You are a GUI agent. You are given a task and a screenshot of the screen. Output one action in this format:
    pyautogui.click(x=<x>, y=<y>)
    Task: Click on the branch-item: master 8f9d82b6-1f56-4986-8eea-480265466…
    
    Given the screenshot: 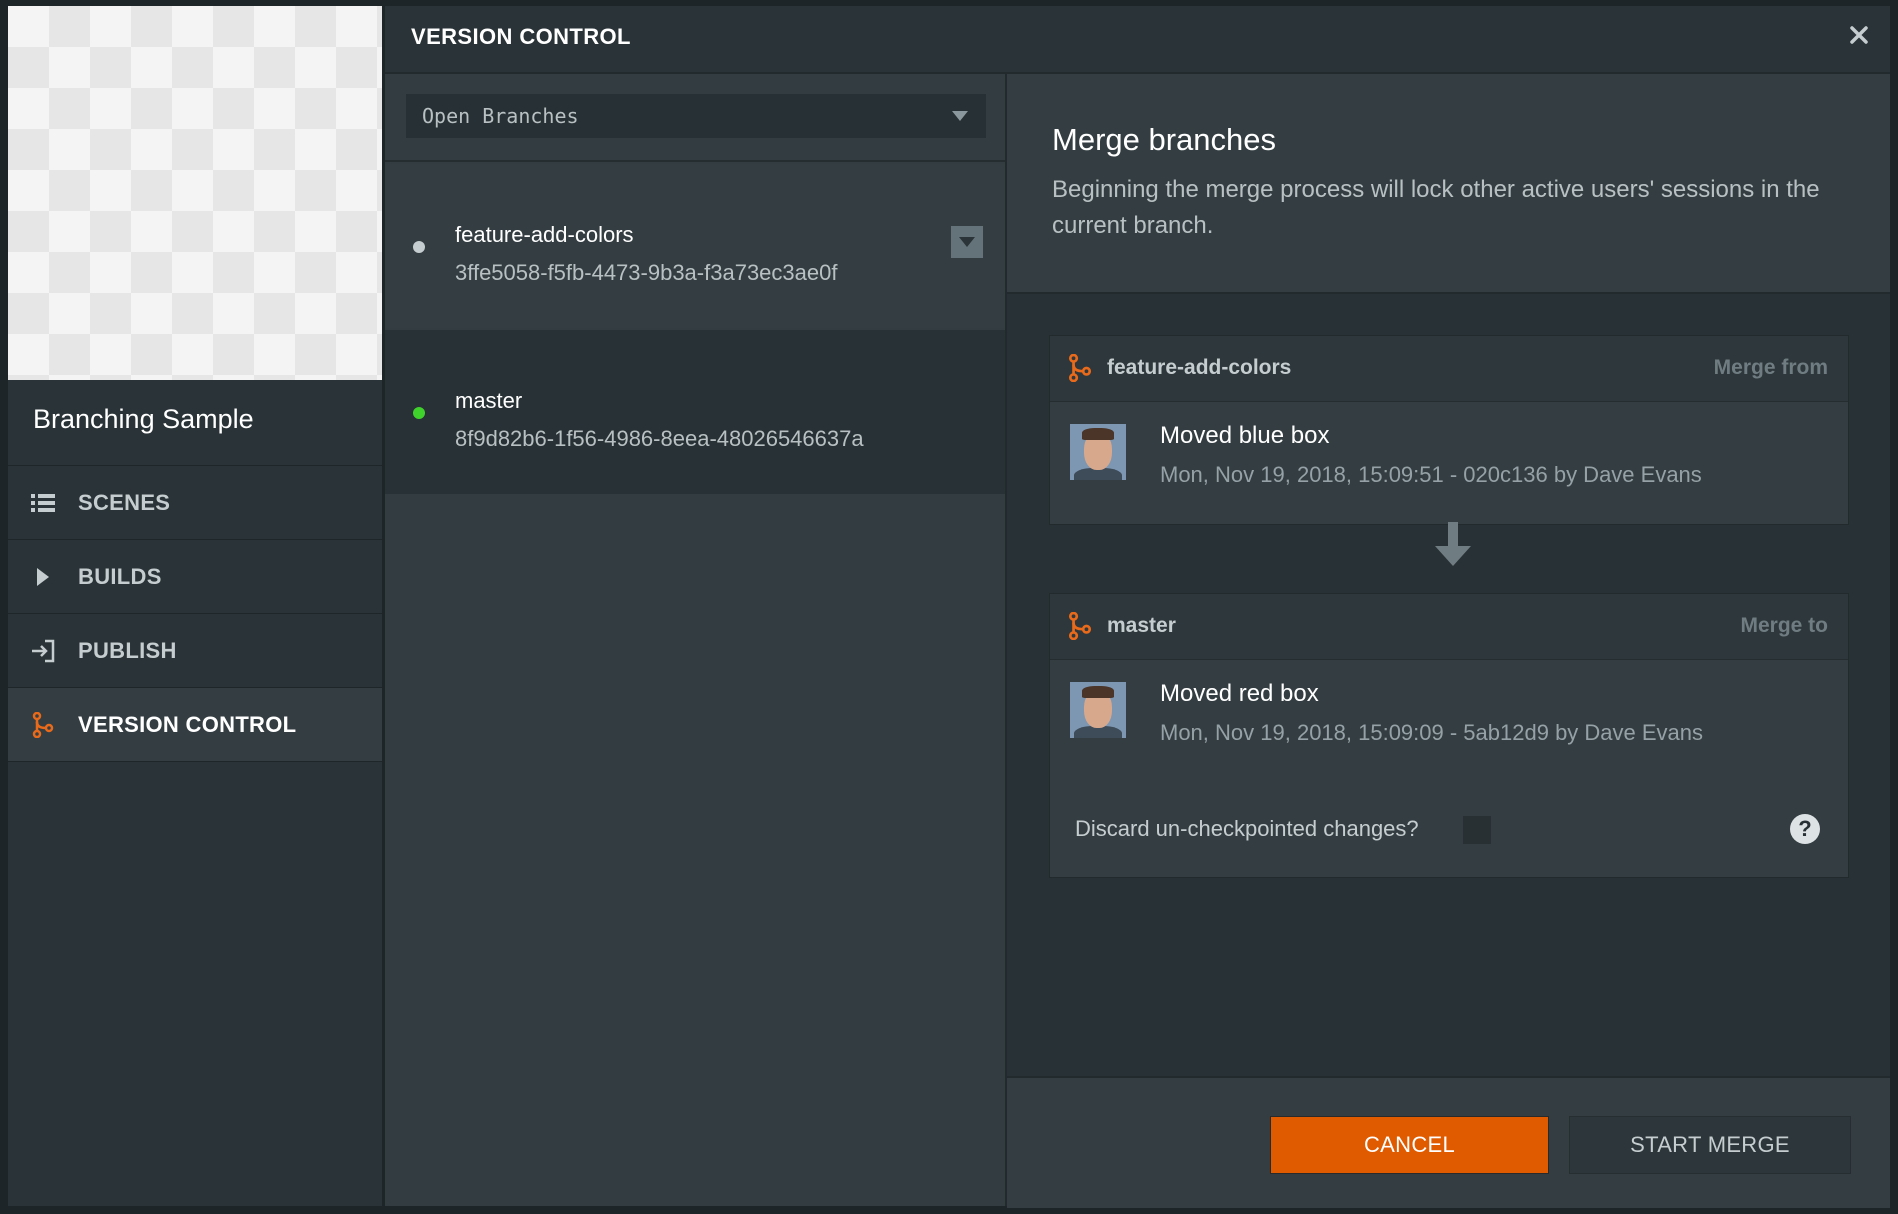 What is the action you would take?
    pyautogui.click(x=695, y=412)
    